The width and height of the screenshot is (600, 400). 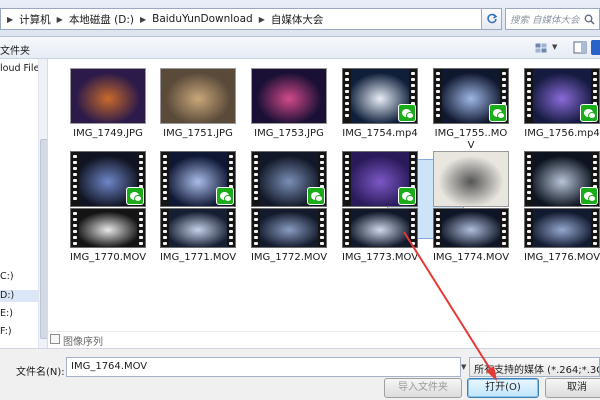 What do you see at coordinates (7, 295) in the screenshot?
I see `nav-item-drive-d: D:)` at bounding box center [7, 295].